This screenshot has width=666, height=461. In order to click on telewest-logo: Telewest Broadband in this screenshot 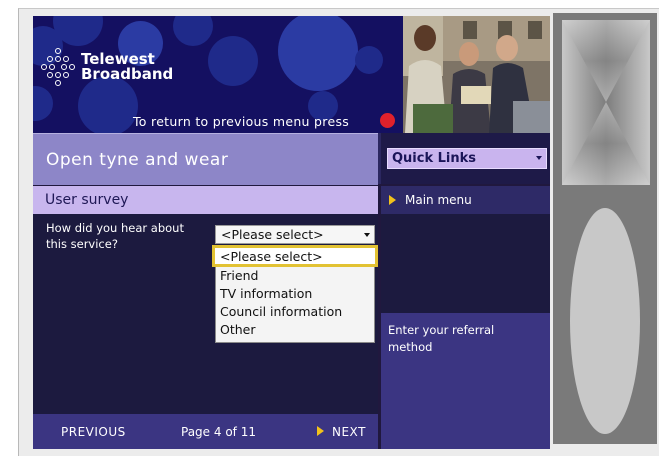, I will do `click(107, 67)`.